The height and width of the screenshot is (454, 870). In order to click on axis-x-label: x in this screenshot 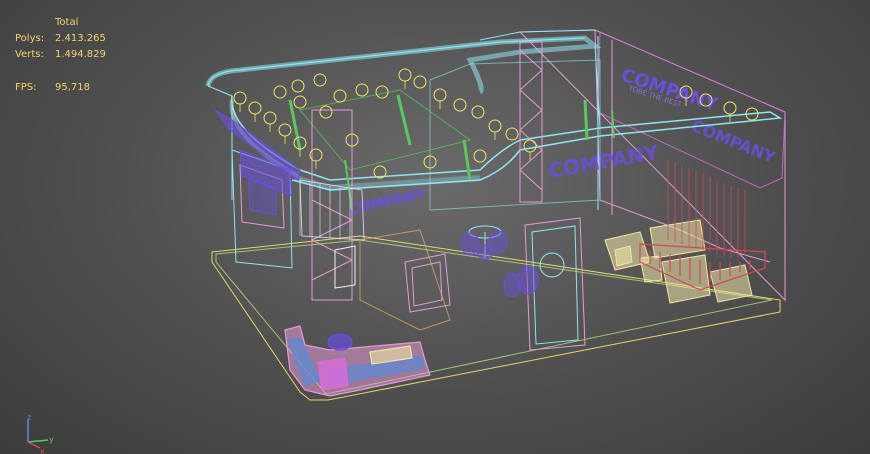, I will do `click(42, 450)`.